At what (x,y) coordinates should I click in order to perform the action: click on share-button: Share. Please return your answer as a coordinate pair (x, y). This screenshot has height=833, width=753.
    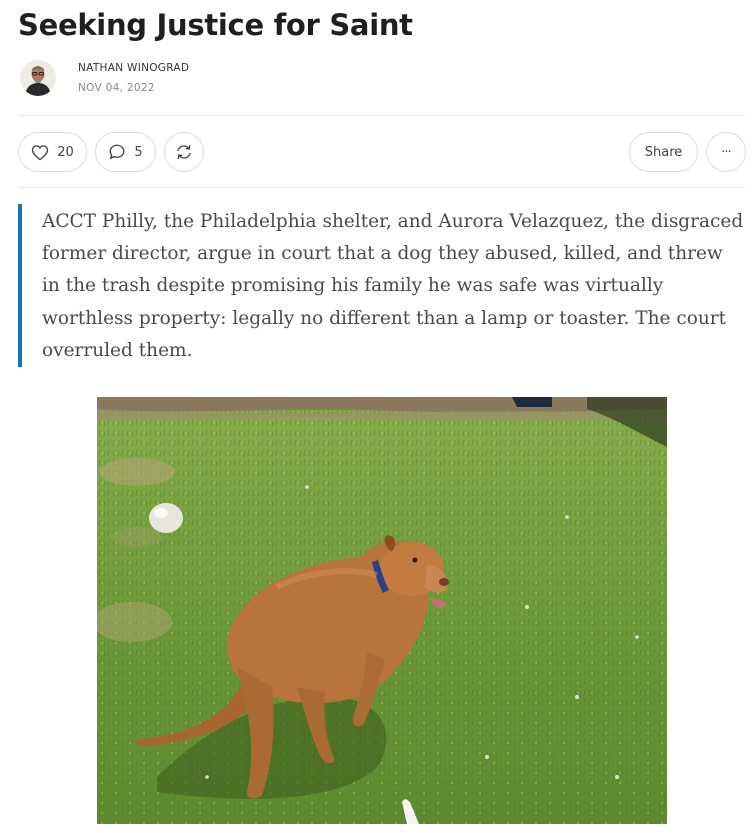
    Looking at the image, I should click on (663, 152).